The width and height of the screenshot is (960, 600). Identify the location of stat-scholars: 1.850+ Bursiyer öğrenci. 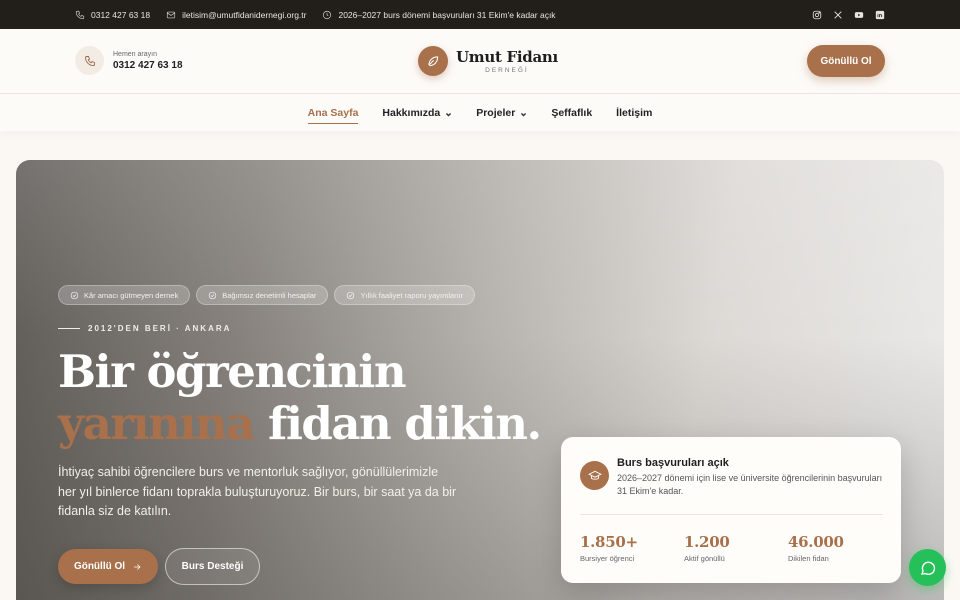
(609, 548).